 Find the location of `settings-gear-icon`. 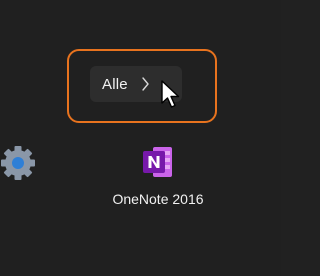

settings-gear-icon is located at coordinates (18, 163).